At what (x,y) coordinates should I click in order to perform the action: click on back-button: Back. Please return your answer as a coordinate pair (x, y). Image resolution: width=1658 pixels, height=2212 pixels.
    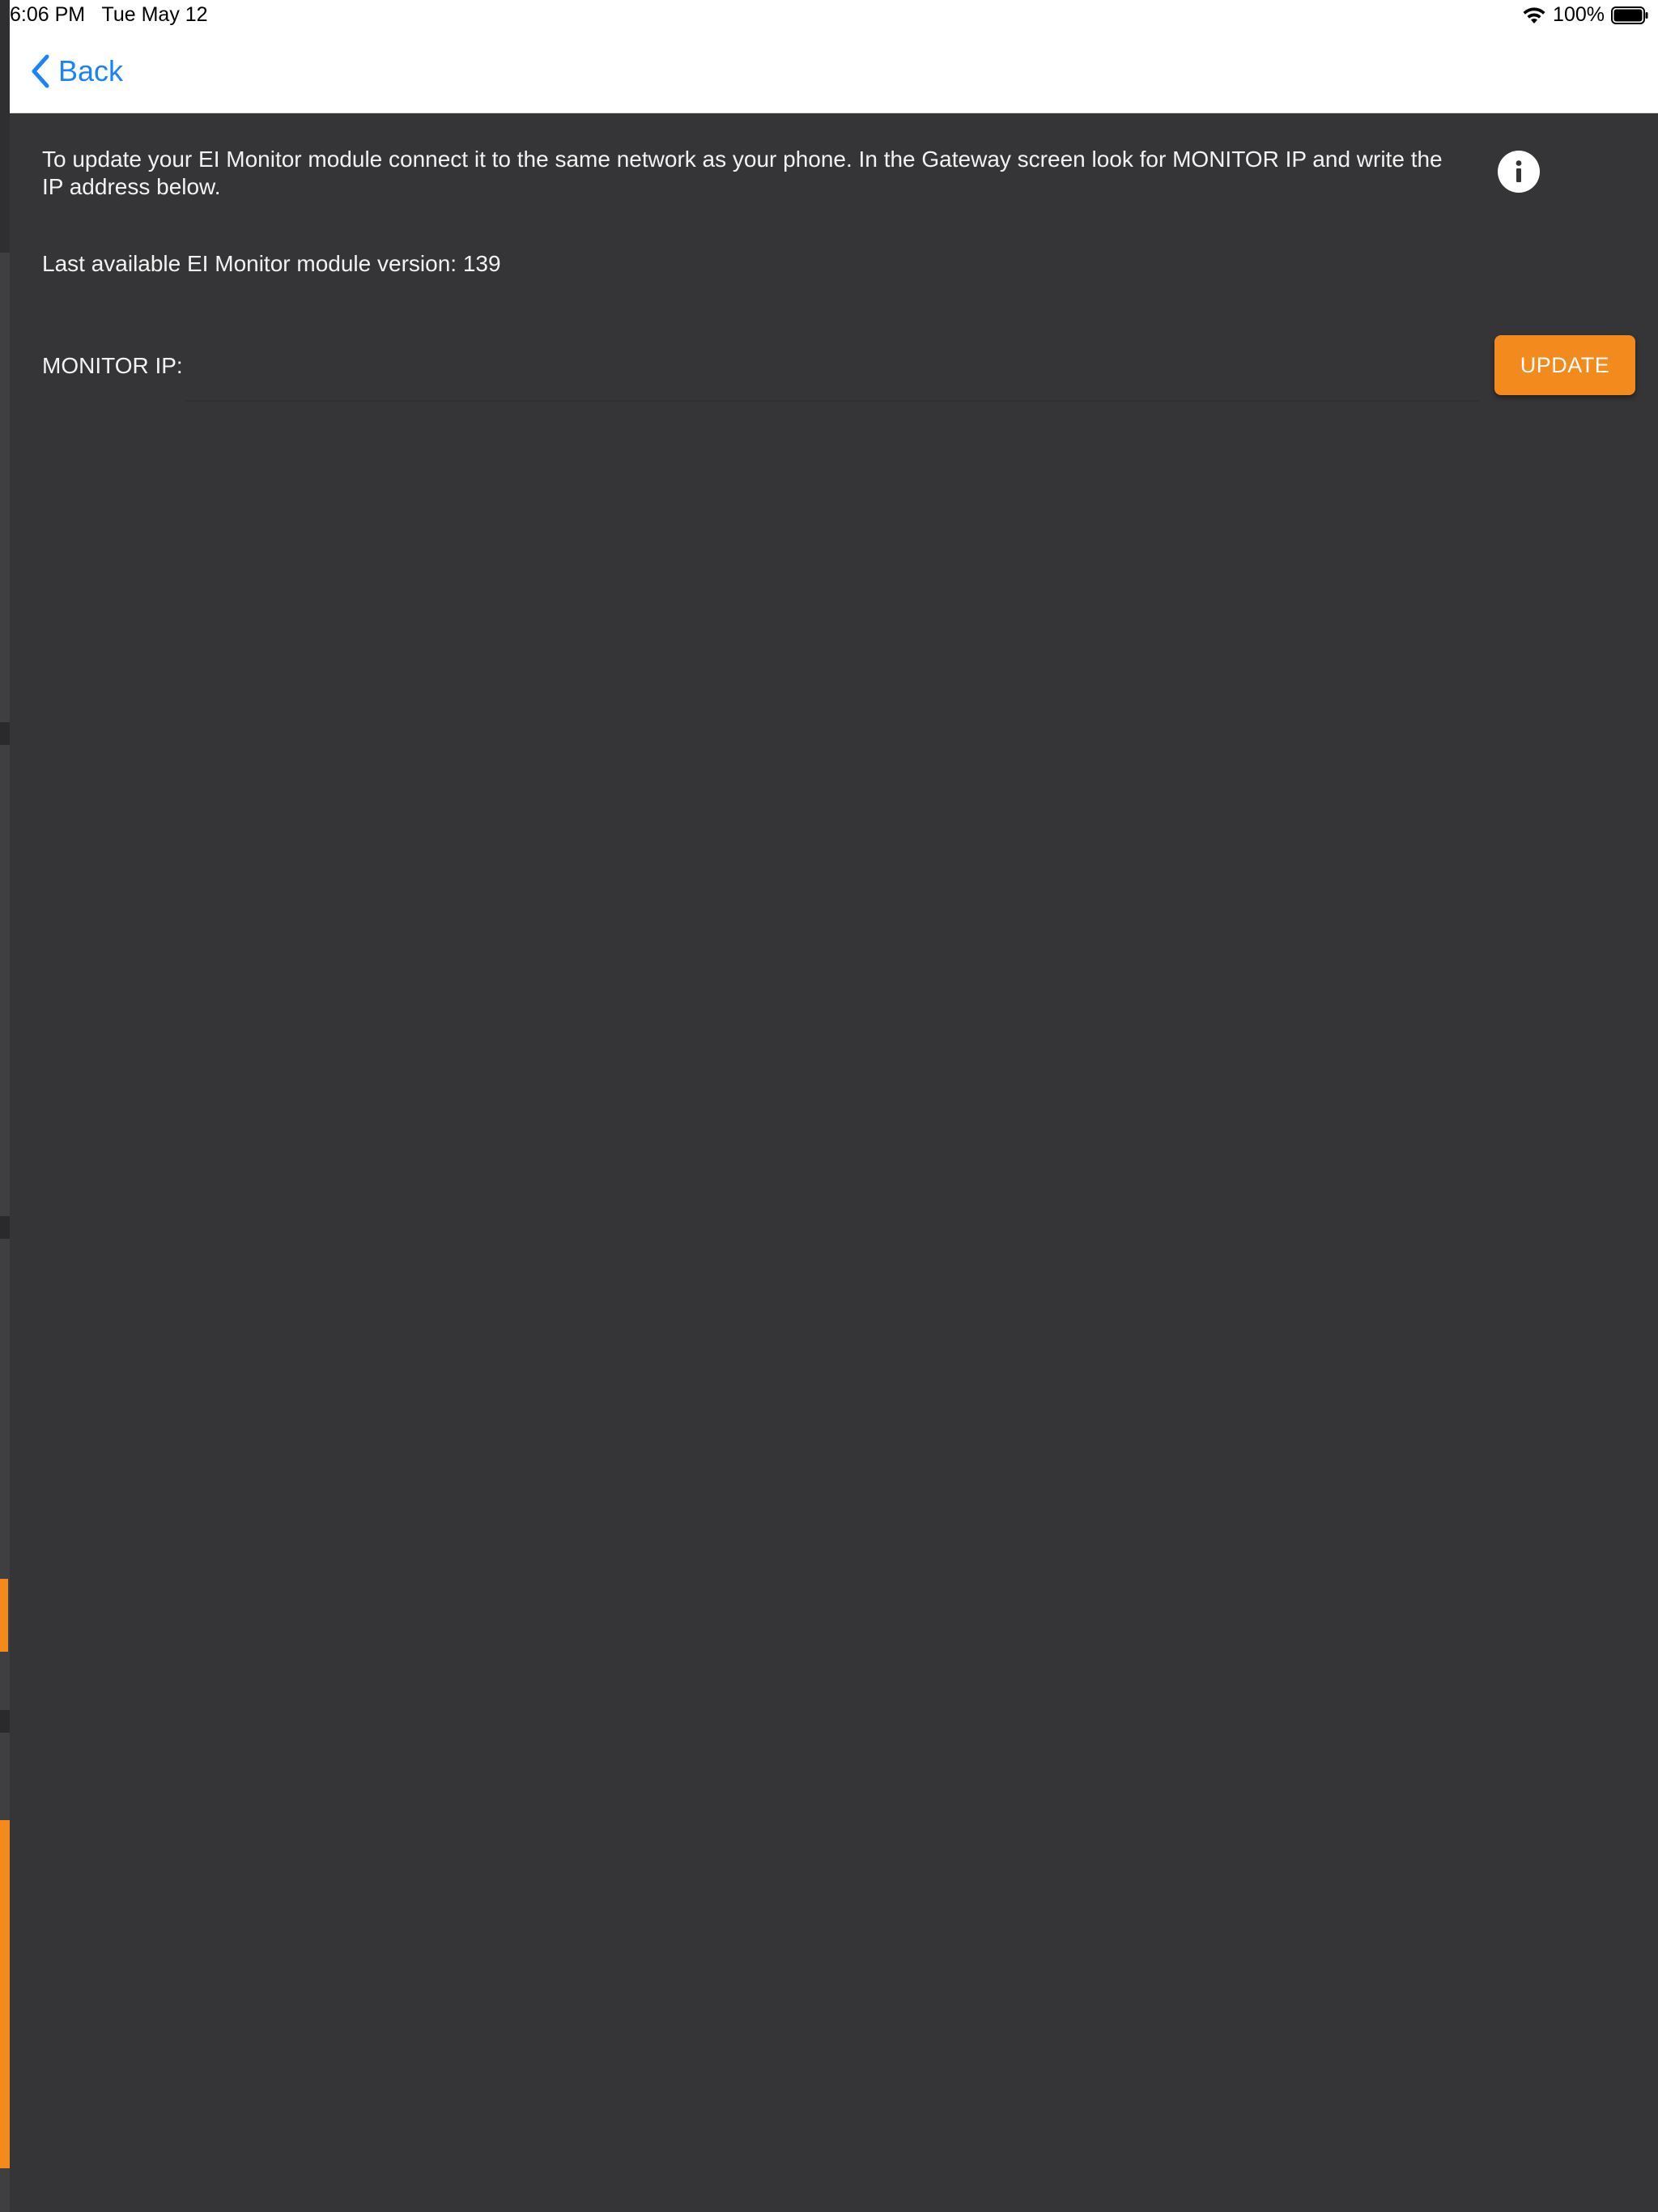
    Looking at the image, I should click on (76, 71).